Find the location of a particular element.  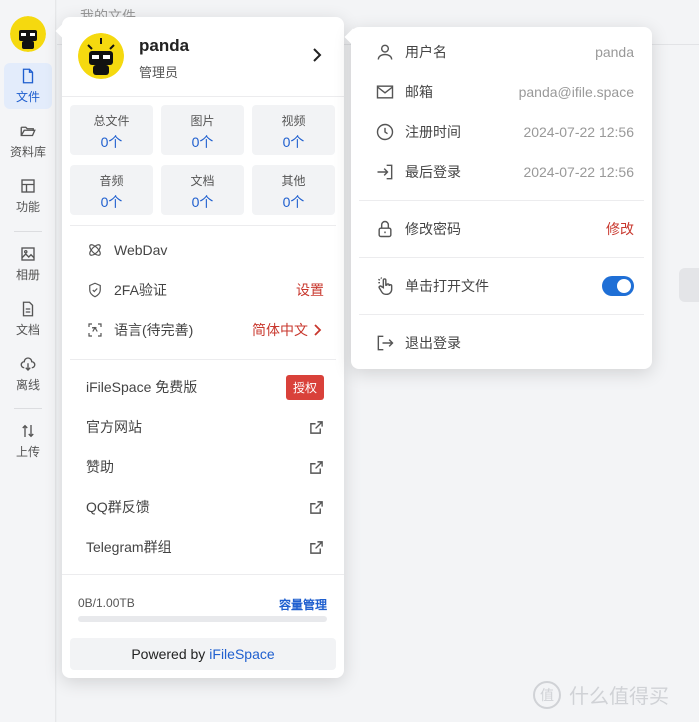

layout-icon is located at coordinates (28, 186).